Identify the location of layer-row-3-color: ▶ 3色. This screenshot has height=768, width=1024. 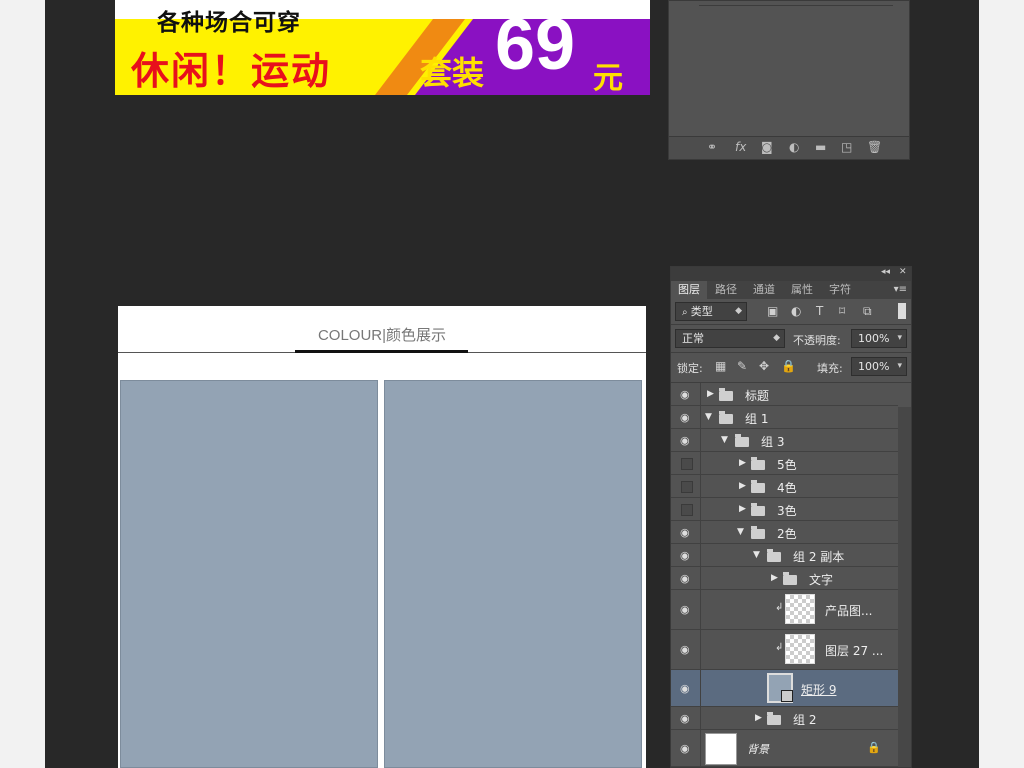
(784, 509).